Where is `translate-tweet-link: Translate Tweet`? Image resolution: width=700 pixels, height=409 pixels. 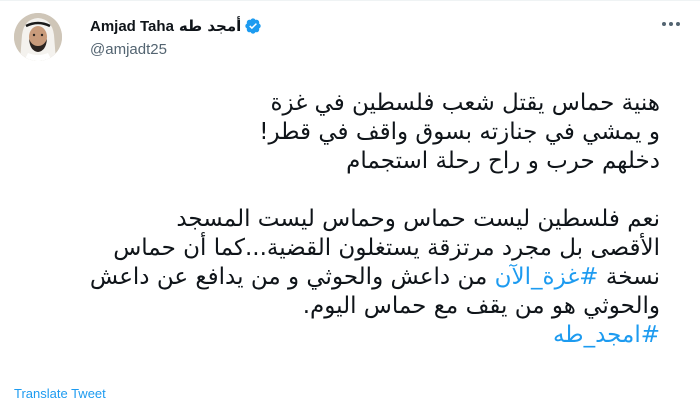
translate-tweet-link: Translate Tweet is located at coordinates (60, 393).